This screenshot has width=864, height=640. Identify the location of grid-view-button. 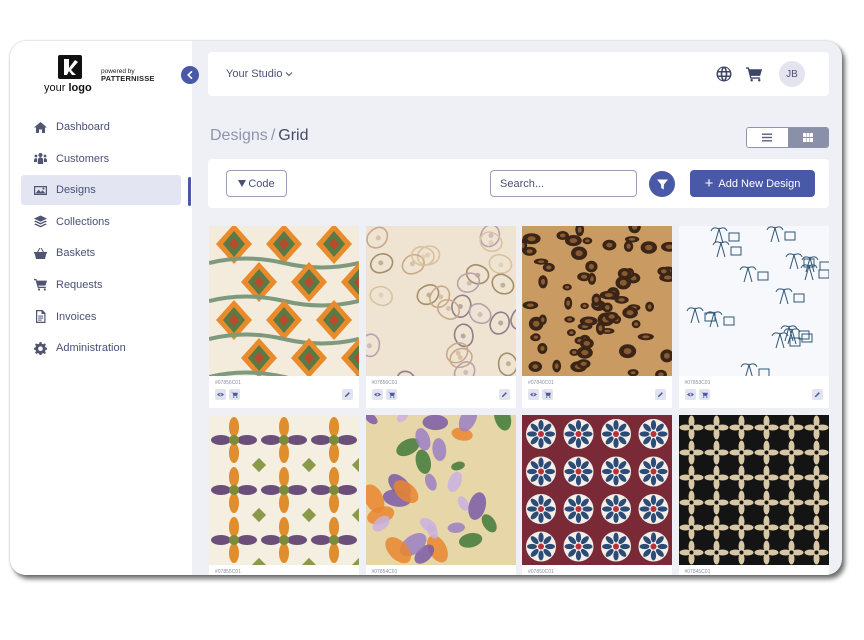
(807, 137).